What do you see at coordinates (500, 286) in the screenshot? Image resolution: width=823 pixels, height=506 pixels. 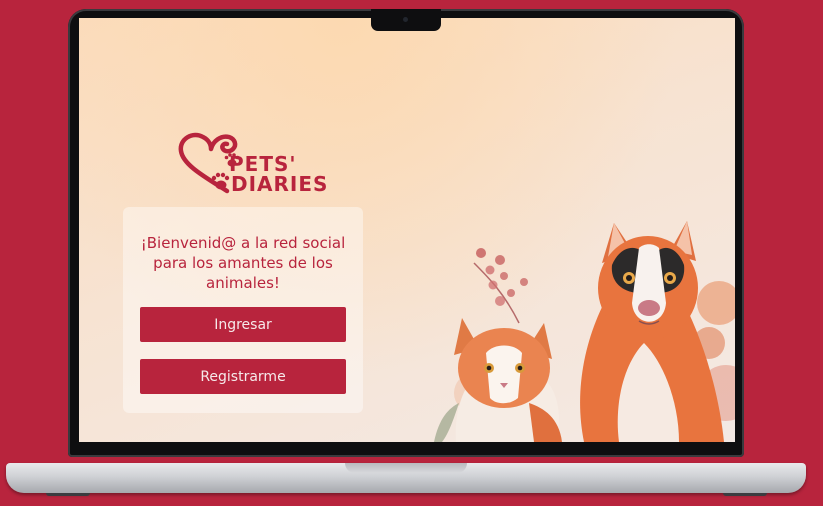 I see `berry-branch` at bounding box center [500, 286].